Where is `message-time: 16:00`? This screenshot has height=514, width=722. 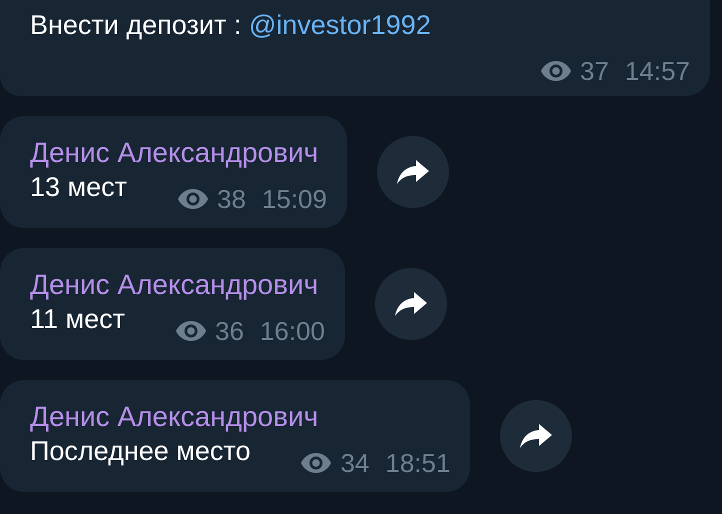
message-time: 16:00 is located at coordinates (292, 331).